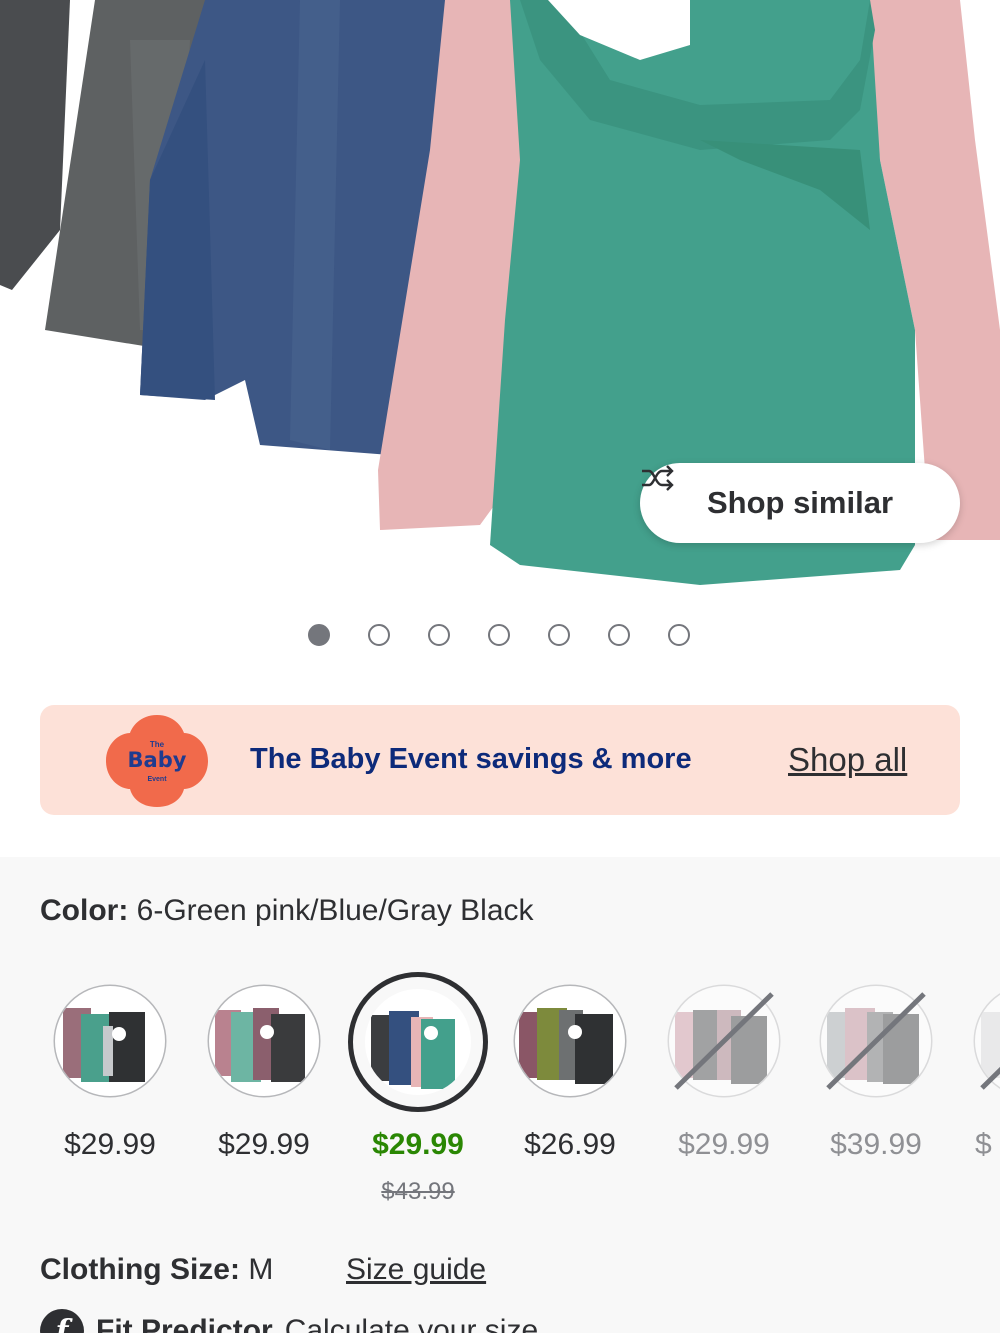 This screenshot has height=1333, width=1000. I want to click on logo-text-baby: Baby, so click(157, 760).